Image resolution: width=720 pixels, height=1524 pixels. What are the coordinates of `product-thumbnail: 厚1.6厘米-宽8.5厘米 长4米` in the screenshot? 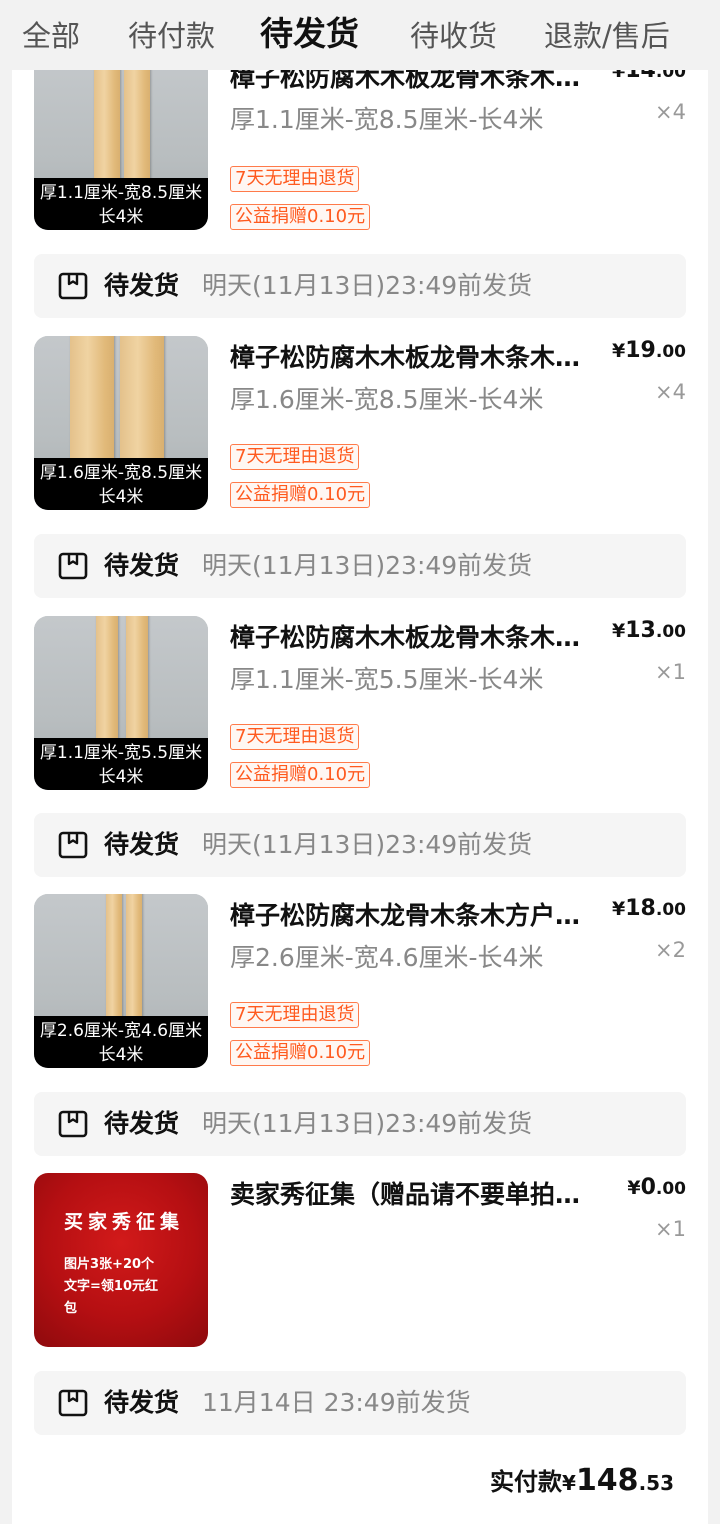 It's located at (121, 423).